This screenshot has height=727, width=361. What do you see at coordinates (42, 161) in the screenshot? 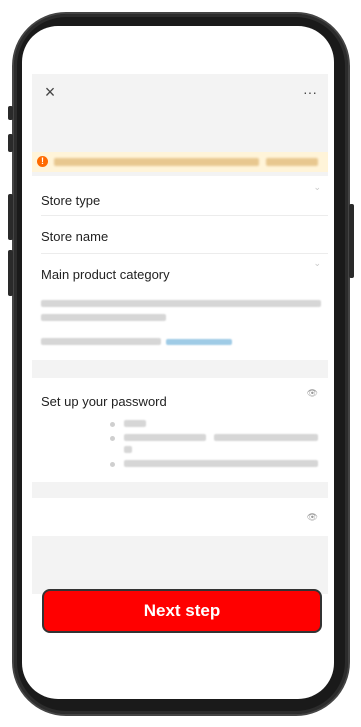
I see `warning-icon: !` at bounding box center [42, 161].